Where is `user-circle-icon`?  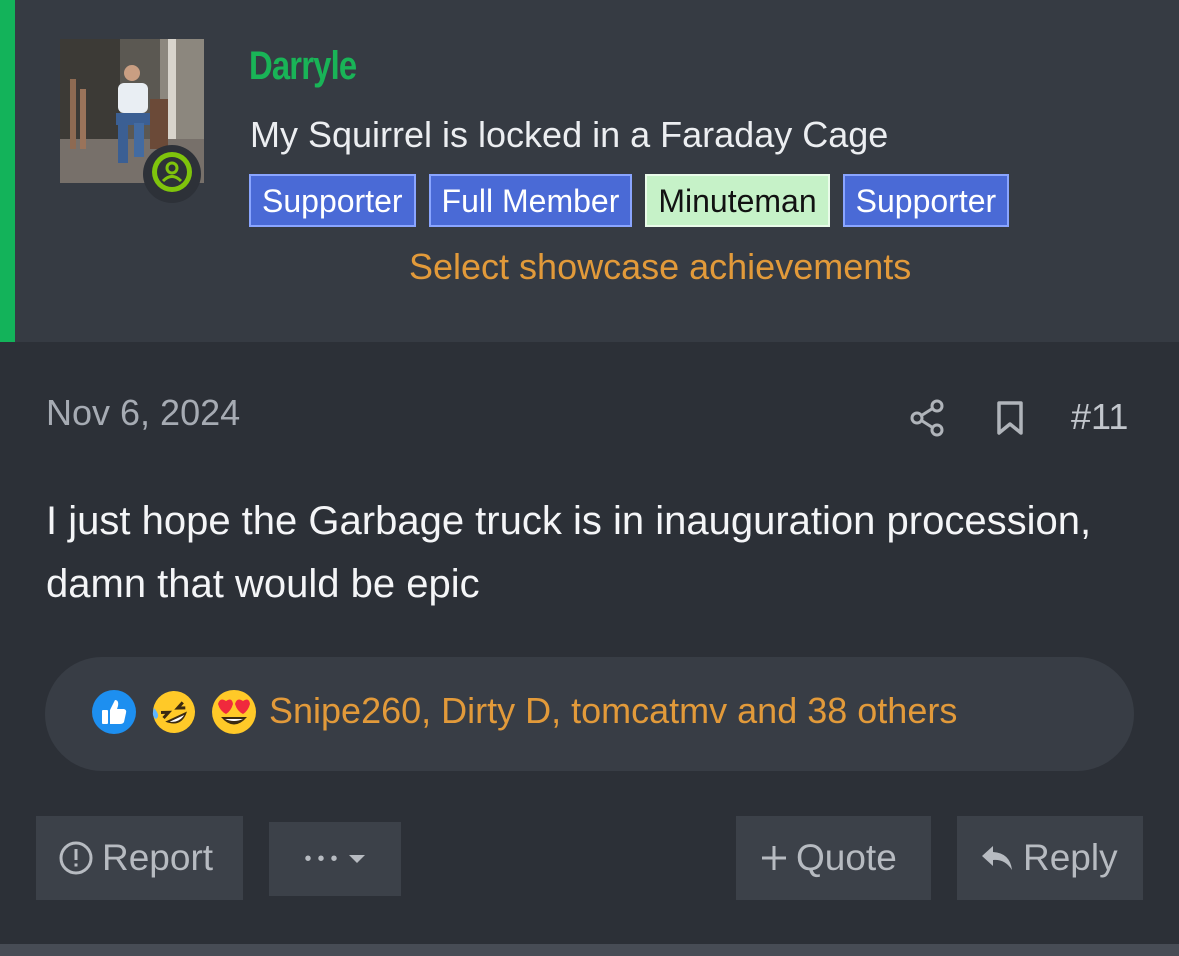
user-circle-icon is located at coordinates (172, 174).